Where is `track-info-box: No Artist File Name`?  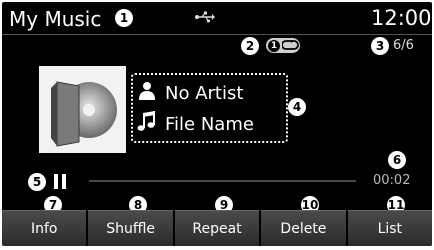 track-info-box: No Artist File Name is located at coordinates (209, 108).